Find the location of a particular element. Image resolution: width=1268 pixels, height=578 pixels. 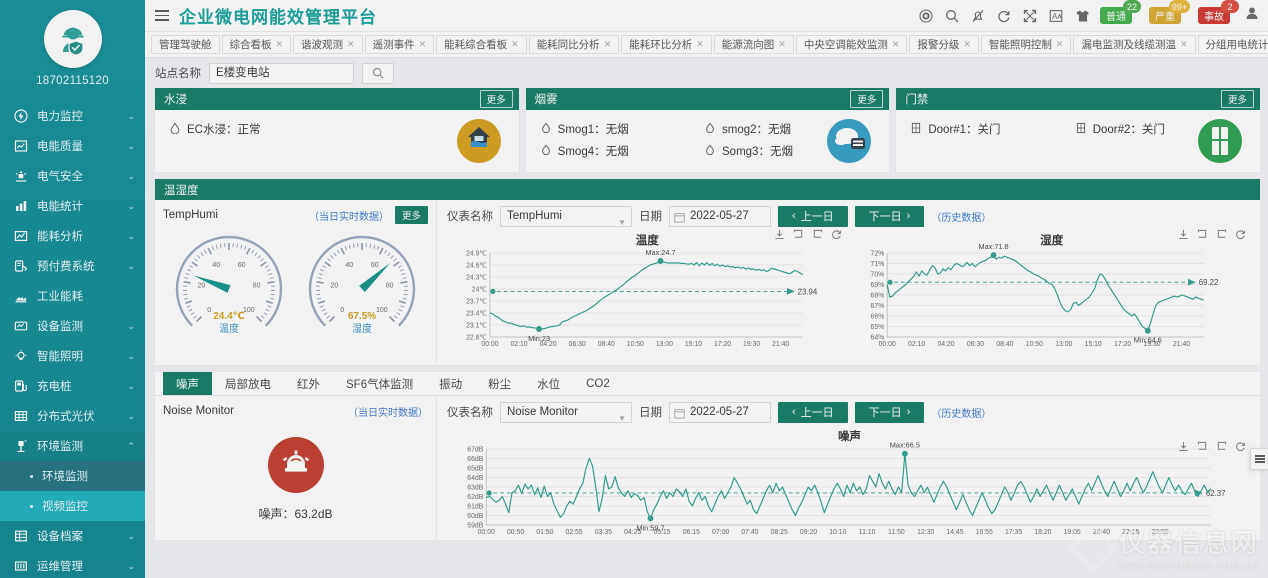

noise-tab-0: 噪声 is located at coordinates (187, 383).